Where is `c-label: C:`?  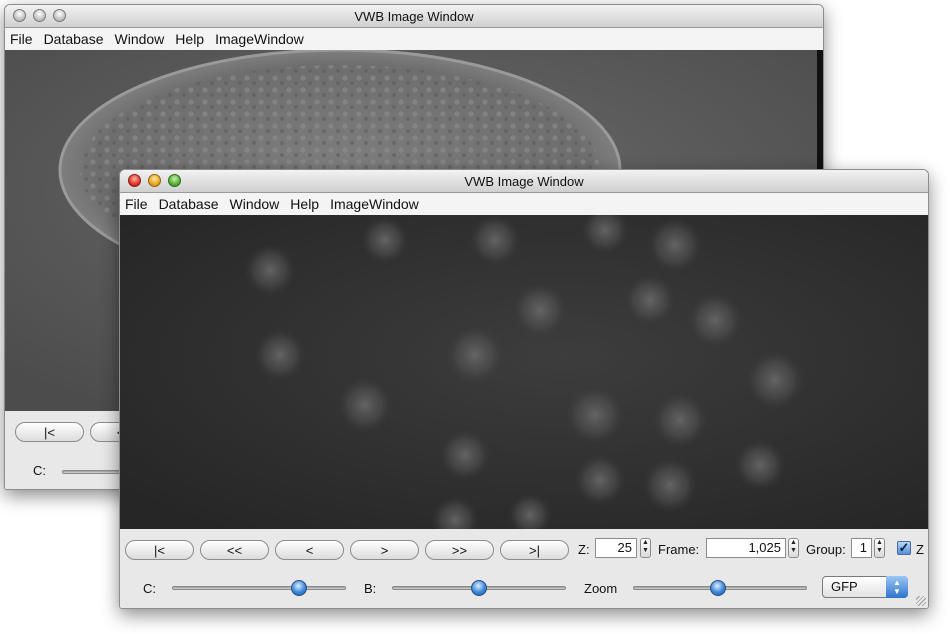 c-label: C: is located at coordinates (149, 588).